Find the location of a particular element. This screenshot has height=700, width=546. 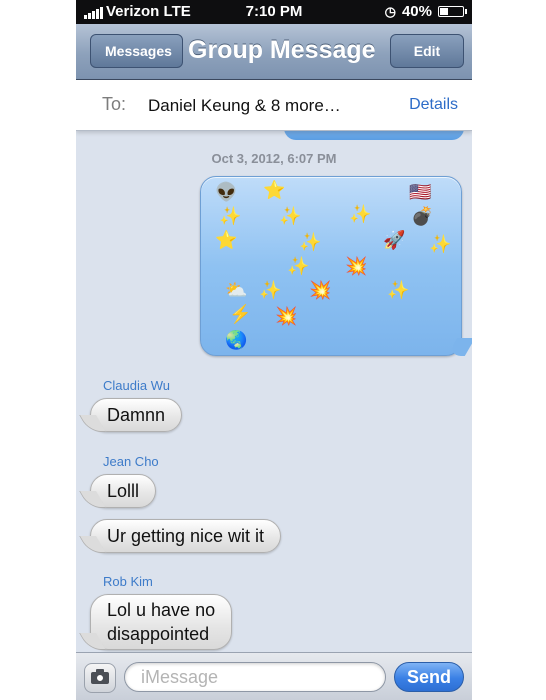

battery-percent: 40% is located at coordinates (416, 11).